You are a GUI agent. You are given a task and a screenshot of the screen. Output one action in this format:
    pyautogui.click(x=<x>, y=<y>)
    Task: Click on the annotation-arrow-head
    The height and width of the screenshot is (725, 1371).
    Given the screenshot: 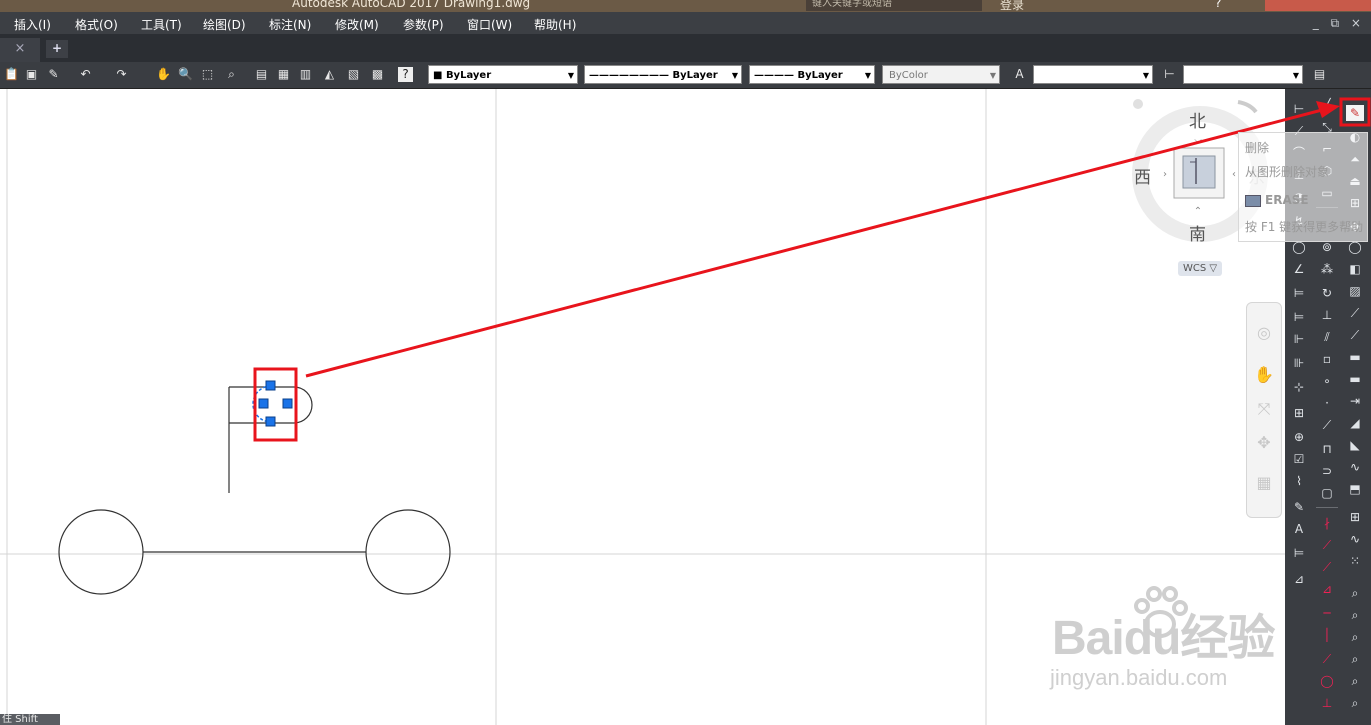 What is the action you would take?
    pyautogui.click(x=1328, y=109)
    